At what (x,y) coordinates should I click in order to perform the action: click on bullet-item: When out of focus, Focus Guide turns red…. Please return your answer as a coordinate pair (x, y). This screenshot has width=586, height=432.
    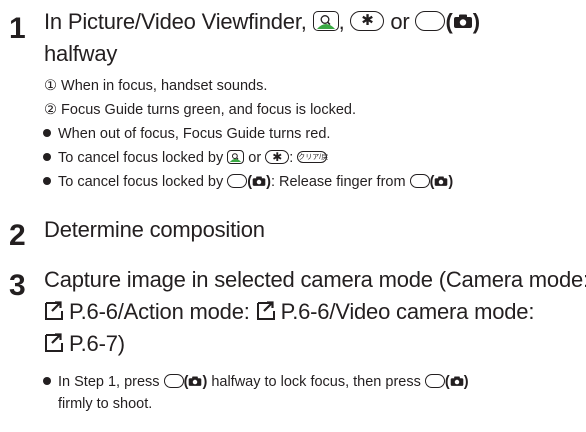
    Looking at the image, I should click on (186, 134).